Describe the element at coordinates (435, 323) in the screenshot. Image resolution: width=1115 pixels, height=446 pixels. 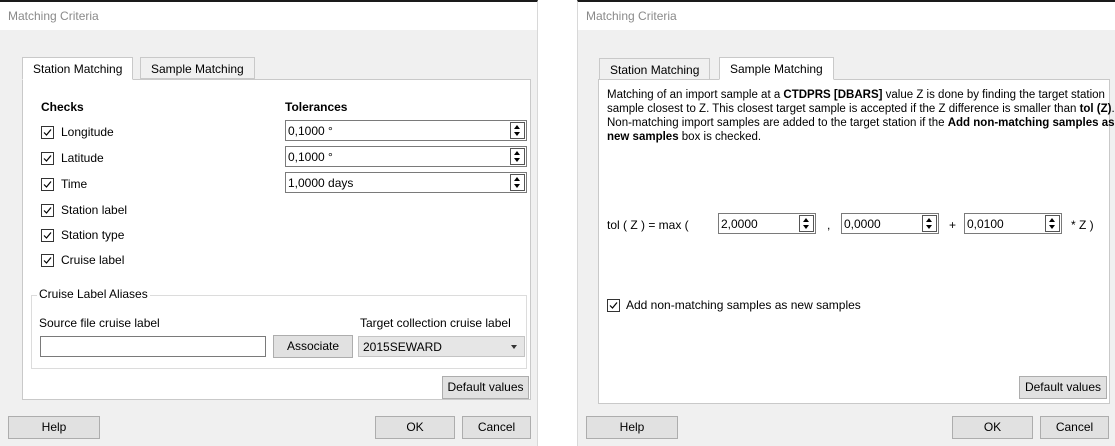
I see `target-collection-cruise-label: Target collection cruise label` at that location.